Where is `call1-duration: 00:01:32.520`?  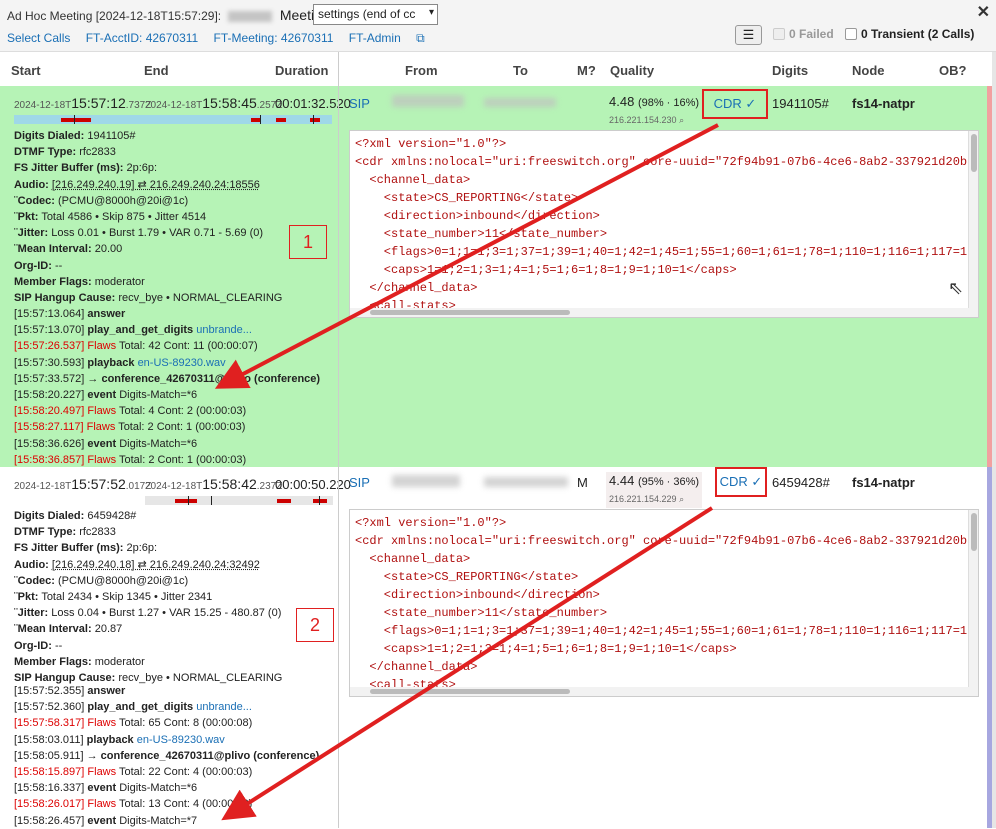 call1-duration: 00:01:32.520 is located at coordinates (313, 103).